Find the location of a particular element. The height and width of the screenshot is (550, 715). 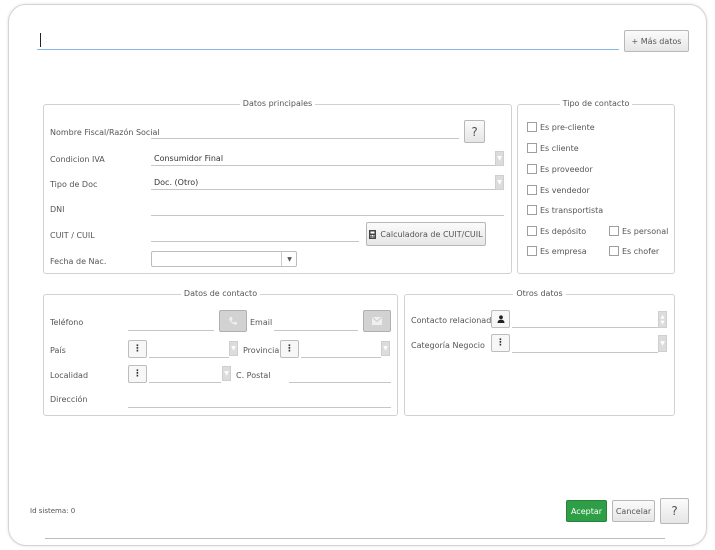

checkbox-pre-client-label: Es pre-cliente is located at coordinates (567, 127).